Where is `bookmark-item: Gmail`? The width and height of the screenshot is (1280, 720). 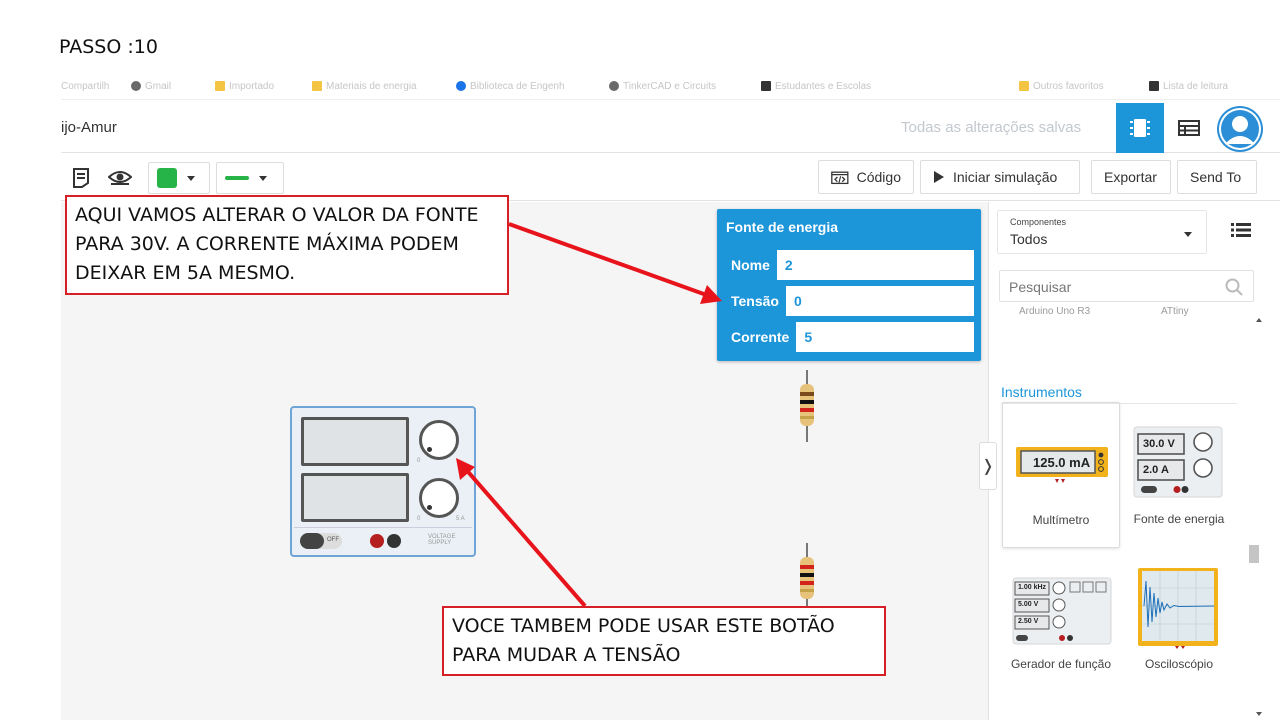
bookmark-item: Gmail is located at coordinates (166, 86).